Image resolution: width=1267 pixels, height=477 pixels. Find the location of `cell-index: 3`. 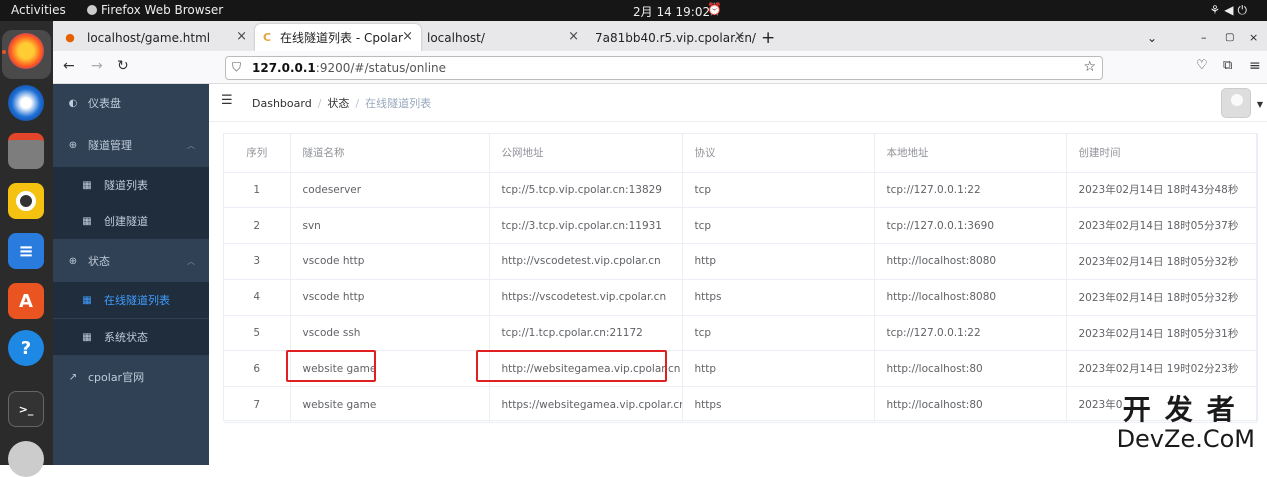

cell-index: 3 is located at coordinates (257, 261).